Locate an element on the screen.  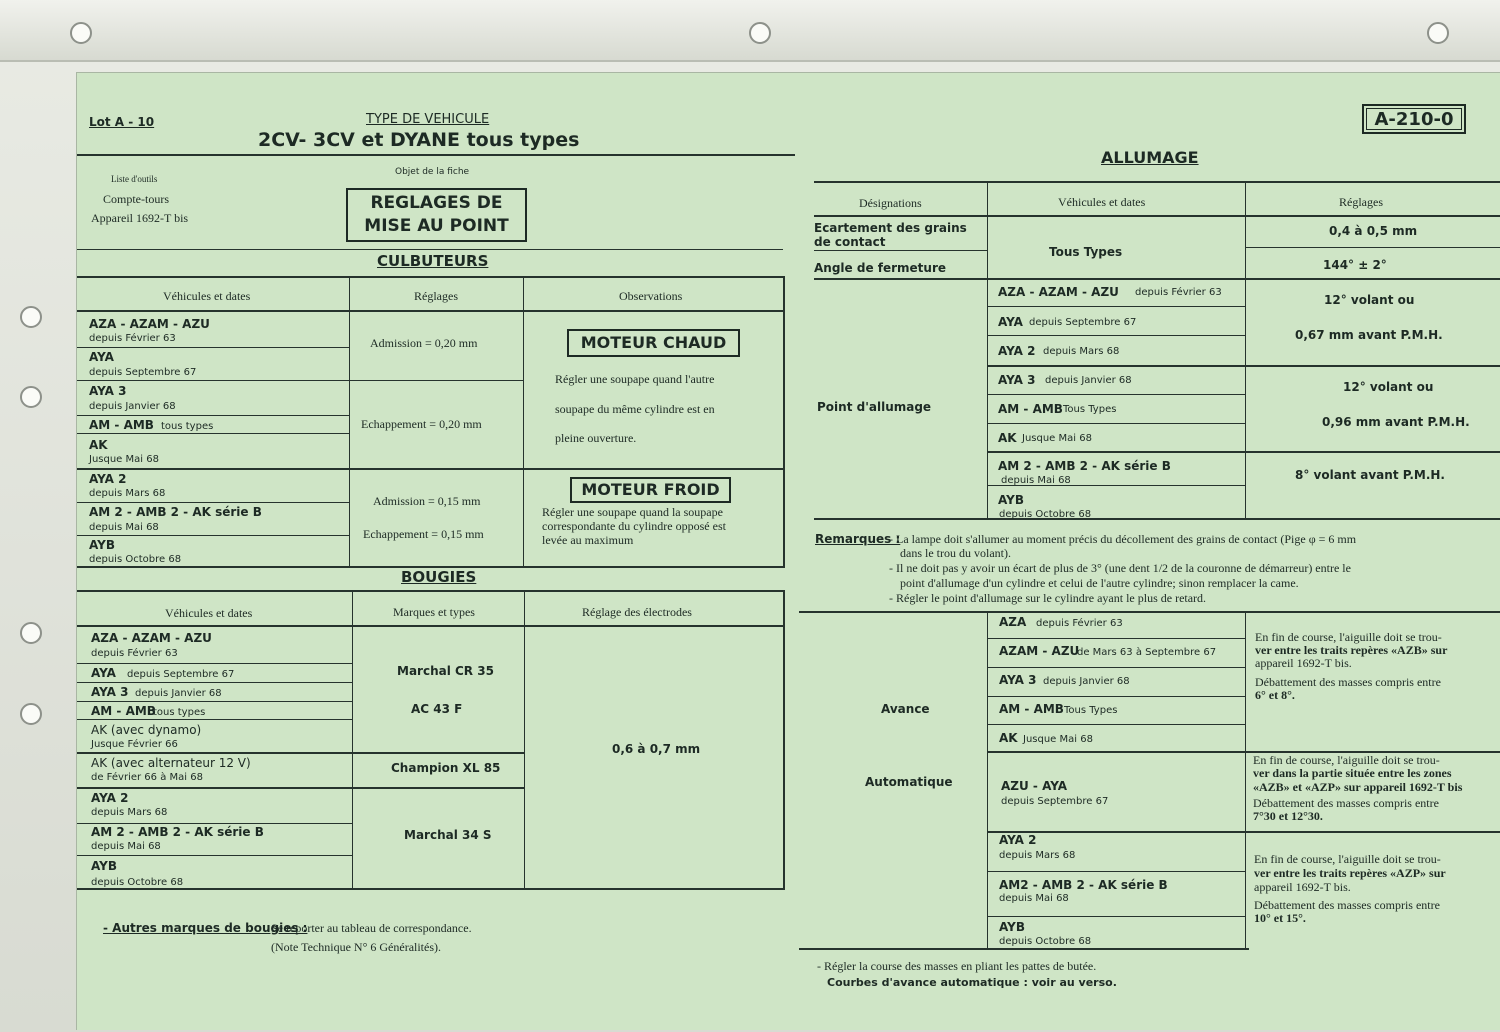
point-date: depuis Janvier 68 is located at coordinates (1088, 380).